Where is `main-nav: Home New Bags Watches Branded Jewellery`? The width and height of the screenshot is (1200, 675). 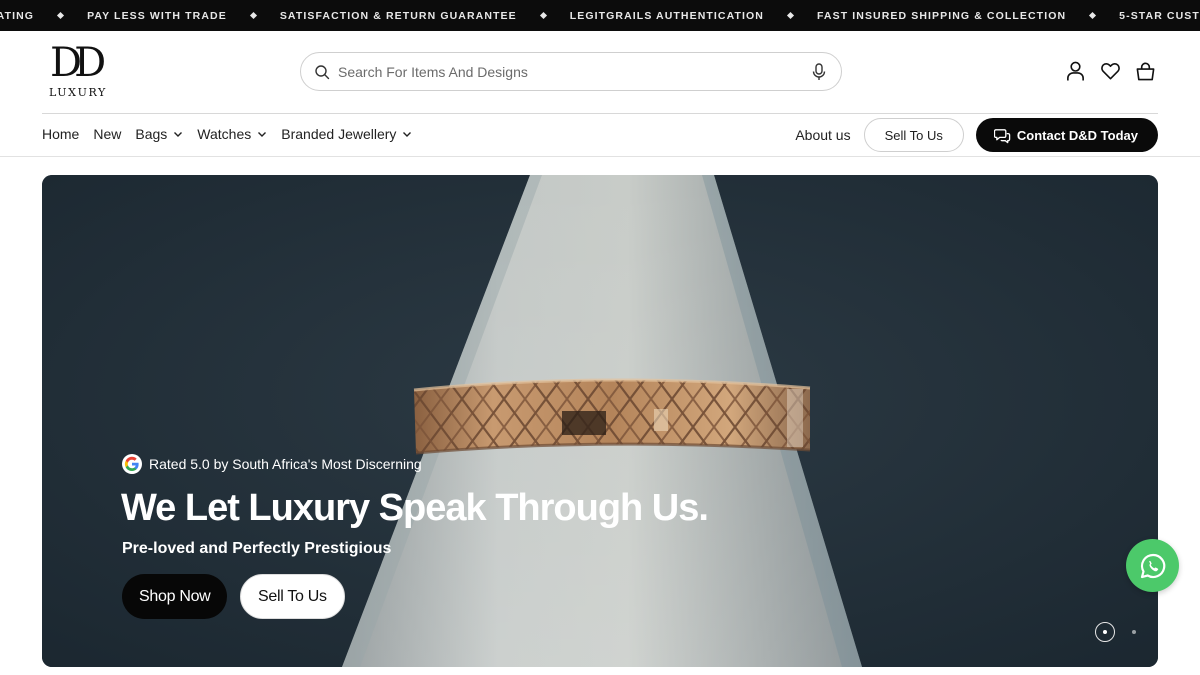 main-nav: Home New Bags Watches Branded Jewellery is located at coordinates (234, 134).